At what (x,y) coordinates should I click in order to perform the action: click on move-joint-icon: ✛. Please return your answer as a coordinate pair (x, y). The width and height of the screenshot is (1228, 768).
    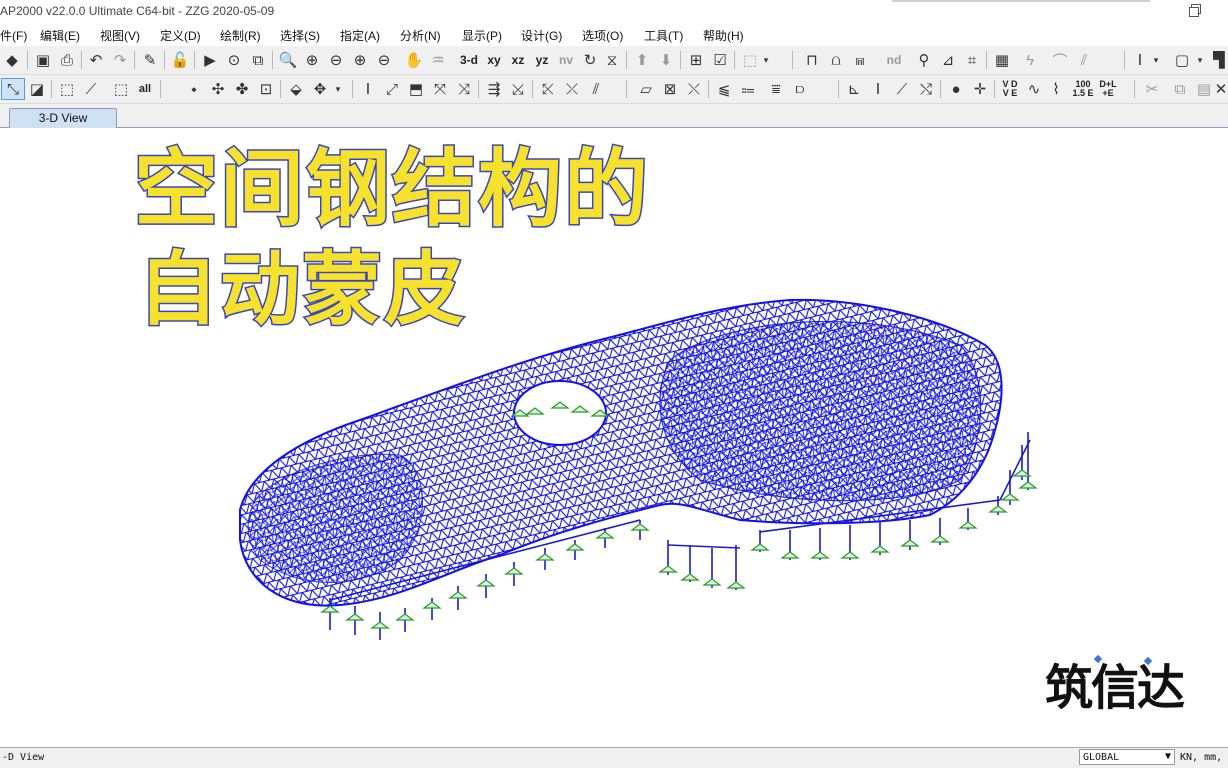
    Looking at the image, I should click on (980, 89).